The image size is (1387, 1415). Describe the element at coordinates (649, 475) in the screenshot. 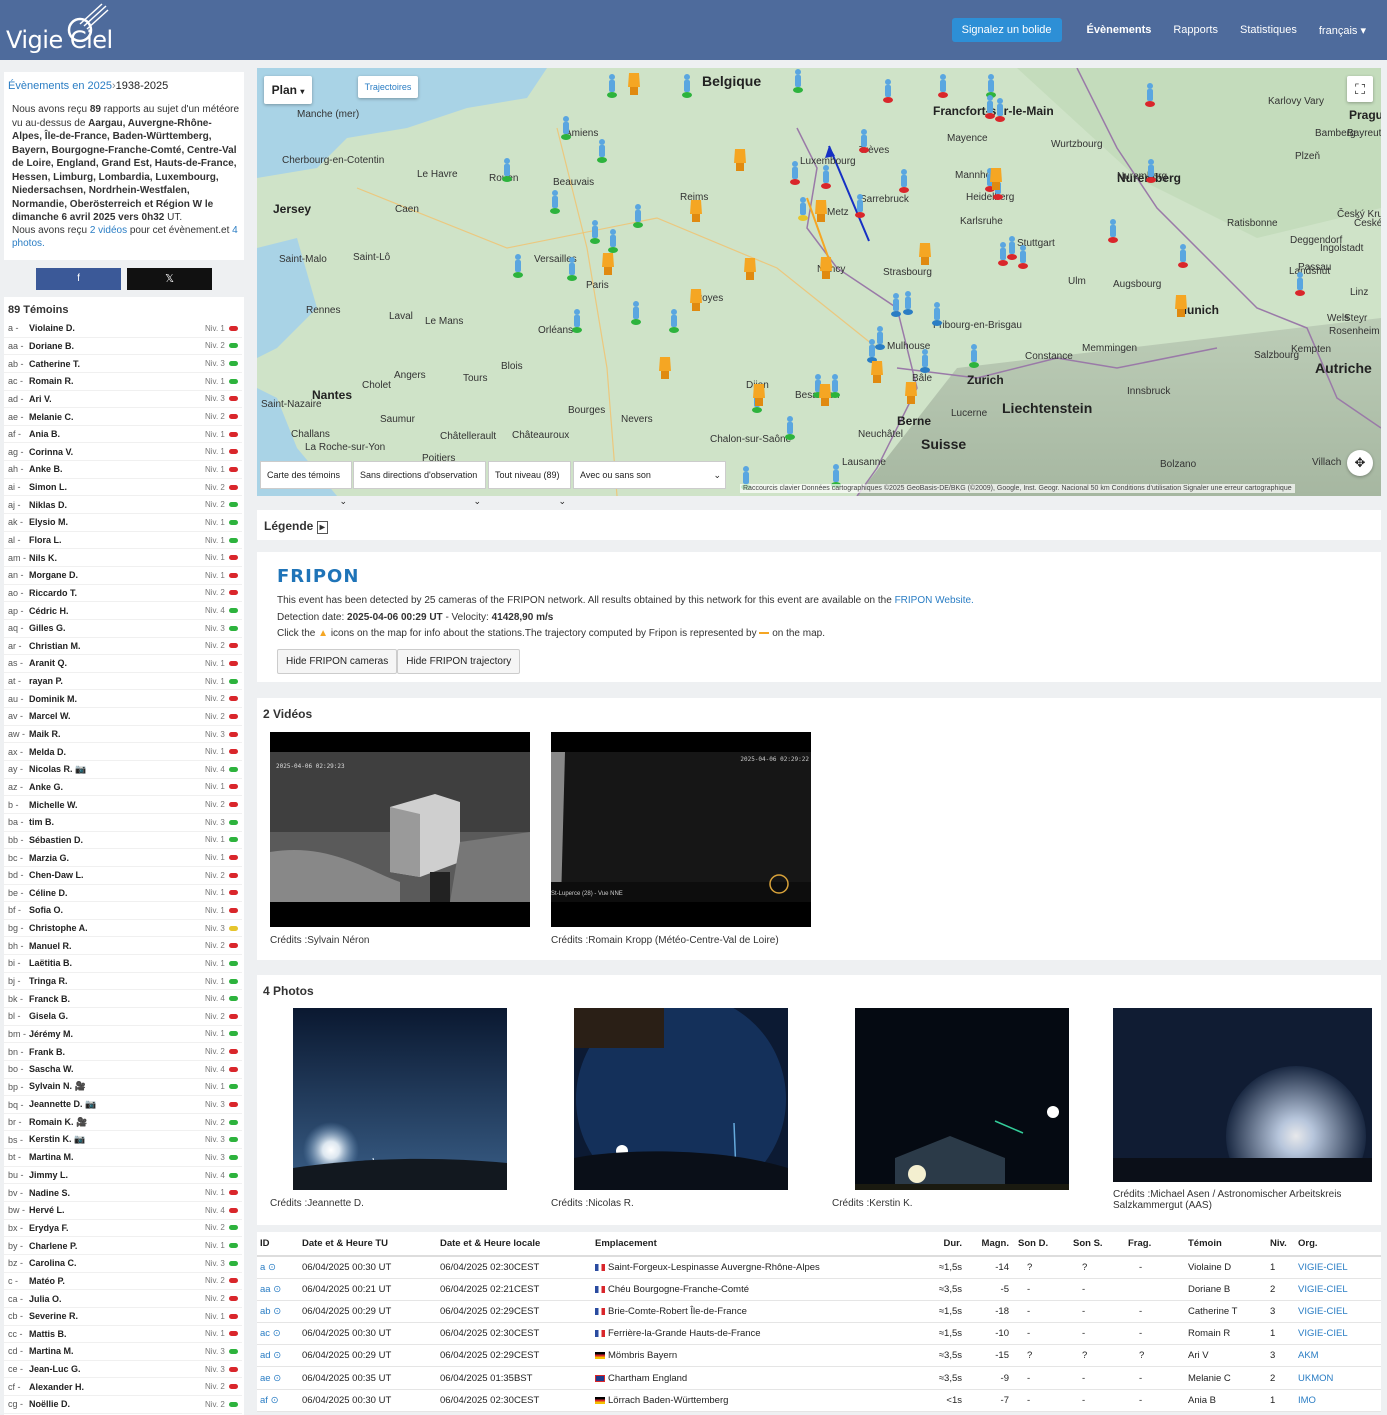

I see `filter-sound: Avec ou sans son ⌄` at that location.